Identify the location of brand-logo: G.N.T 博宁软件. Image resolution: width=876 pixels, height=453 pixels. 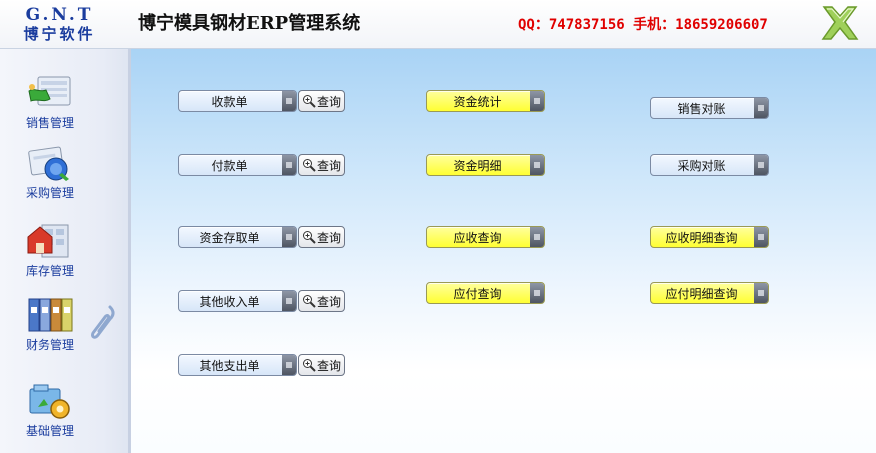
(59, 26).